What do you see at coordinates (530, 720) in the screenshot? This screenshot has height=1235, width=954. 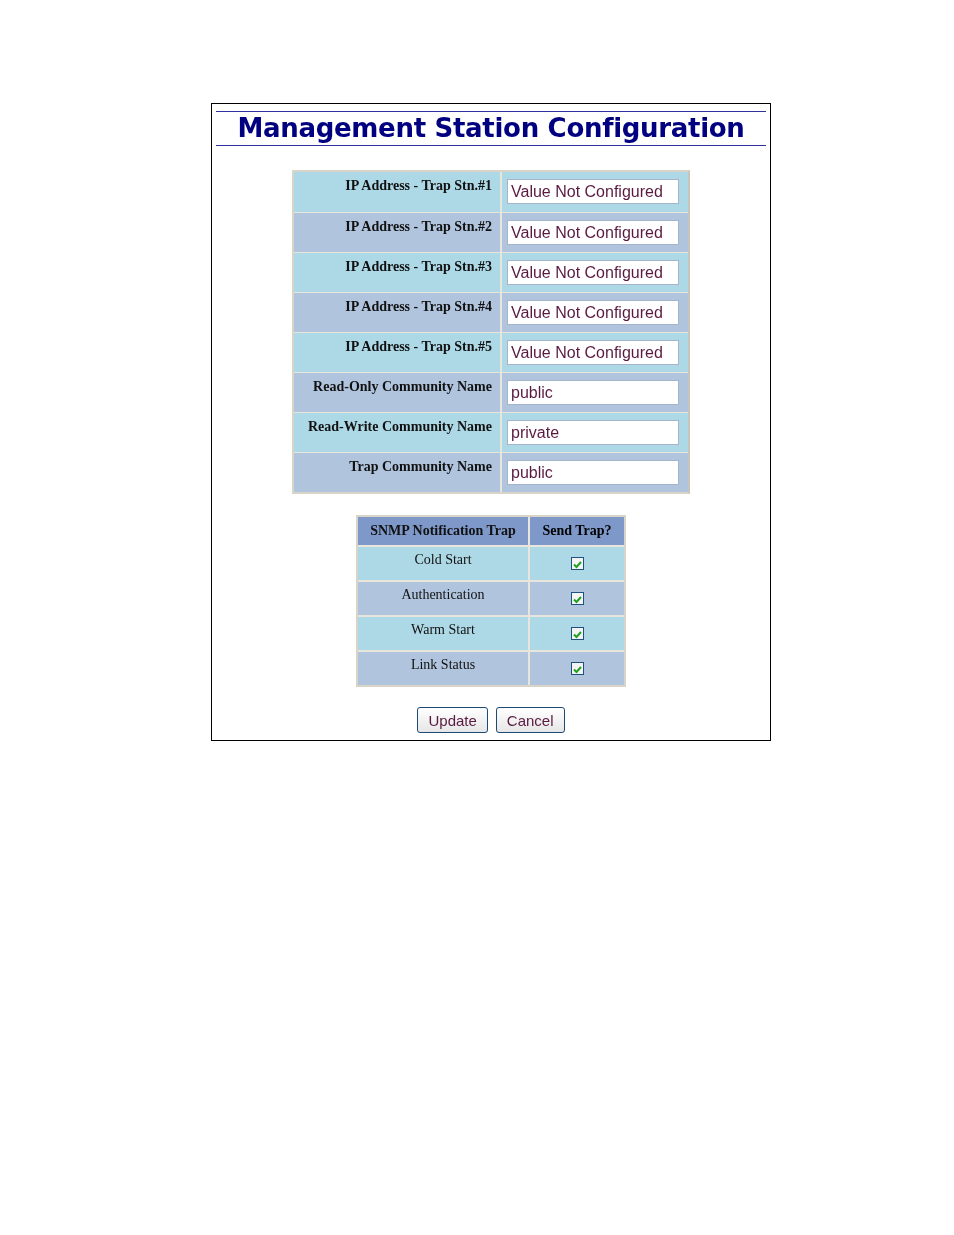 I see `form-button: Cancel` at bounding box center [530, 720].